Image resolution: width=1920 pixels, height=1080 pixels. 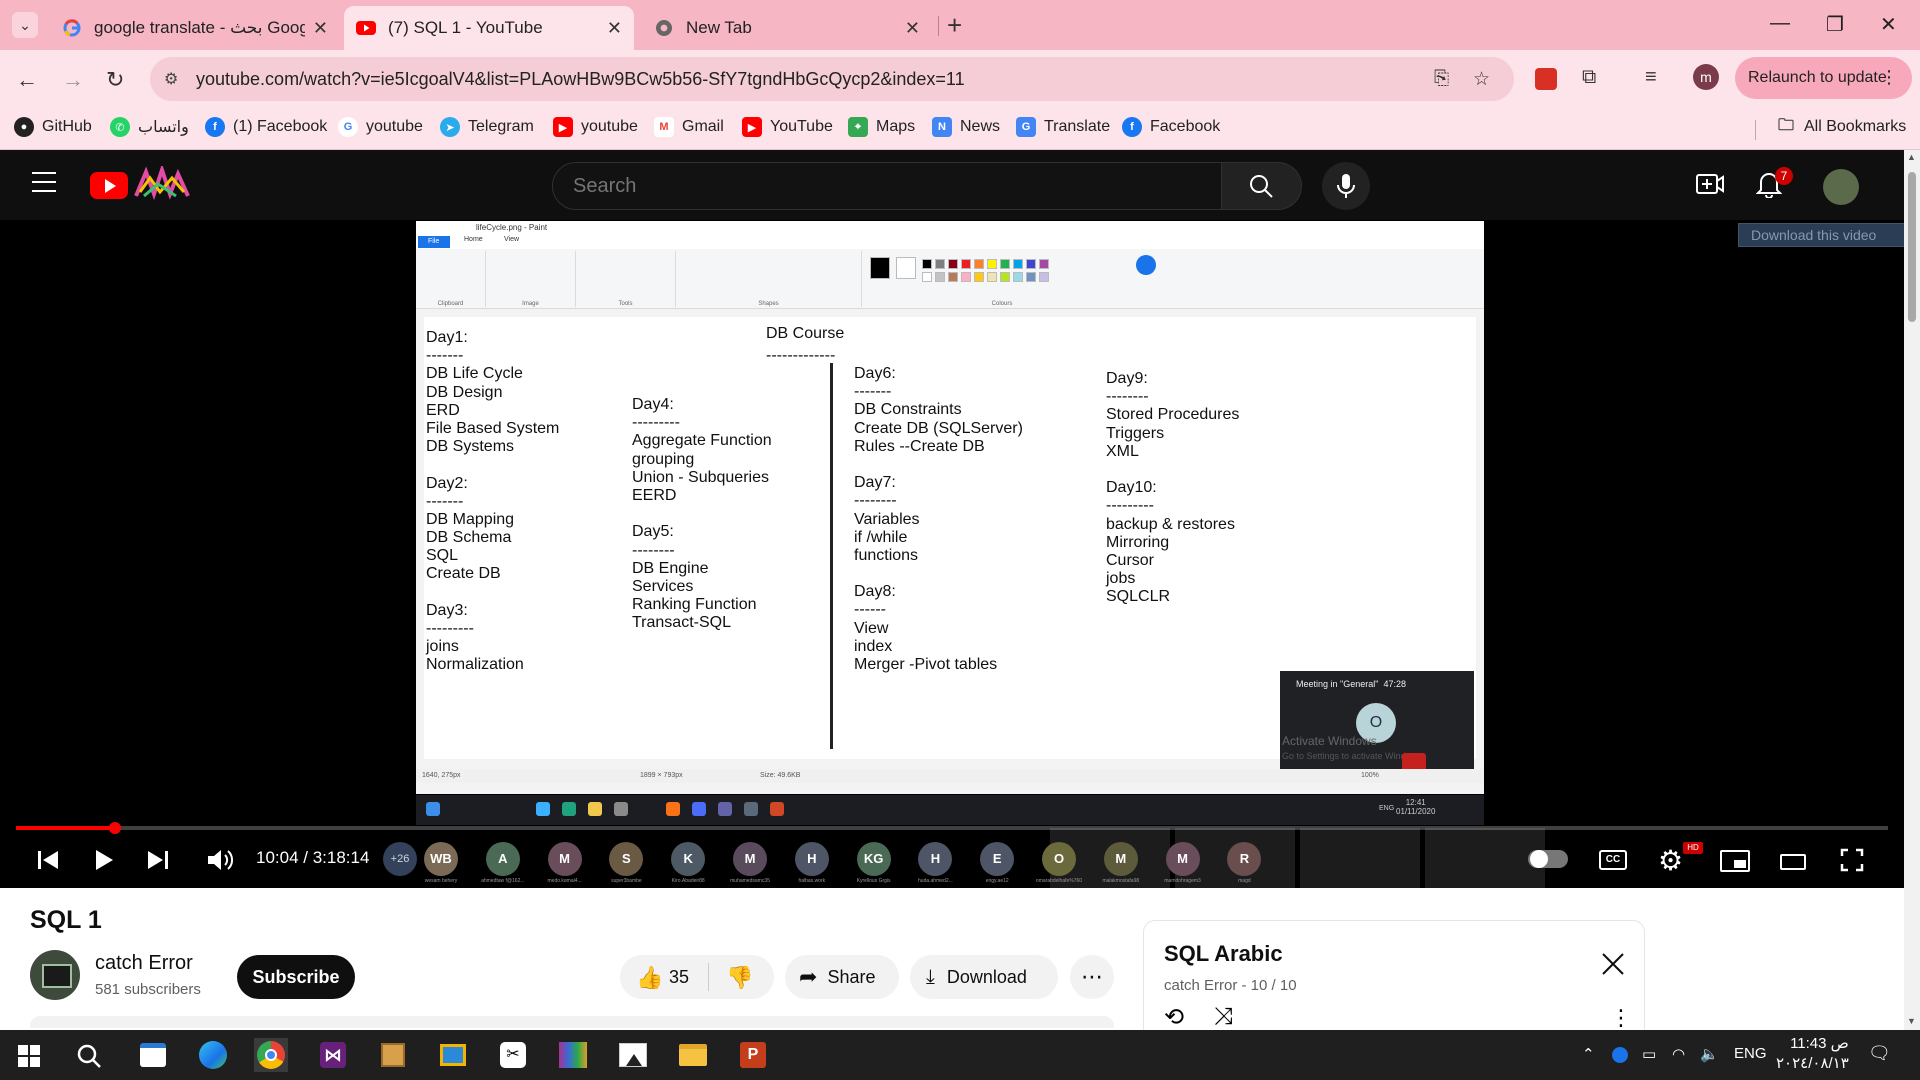 I want to click on scrollbar-thumb, so click(x=1912, y=247).